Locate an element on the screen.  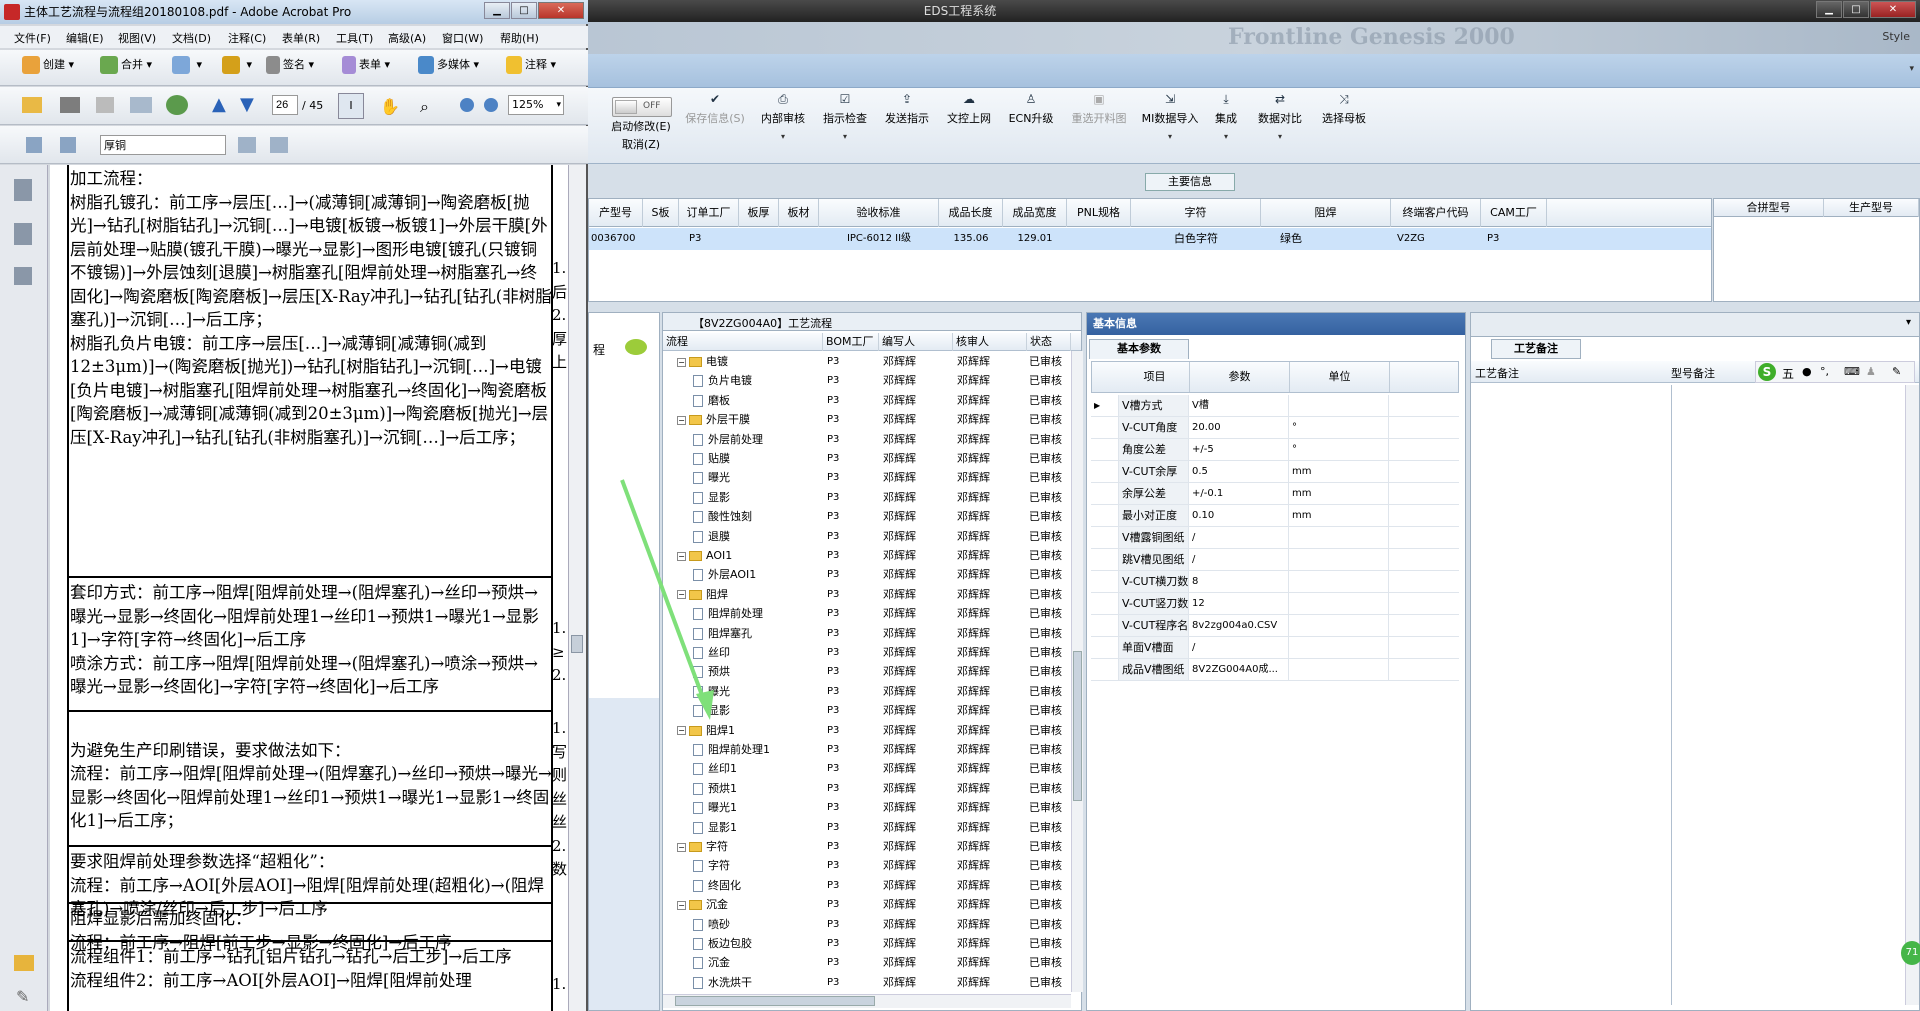
menu-comments: 注释(C) is located at coordinates (247, 38).